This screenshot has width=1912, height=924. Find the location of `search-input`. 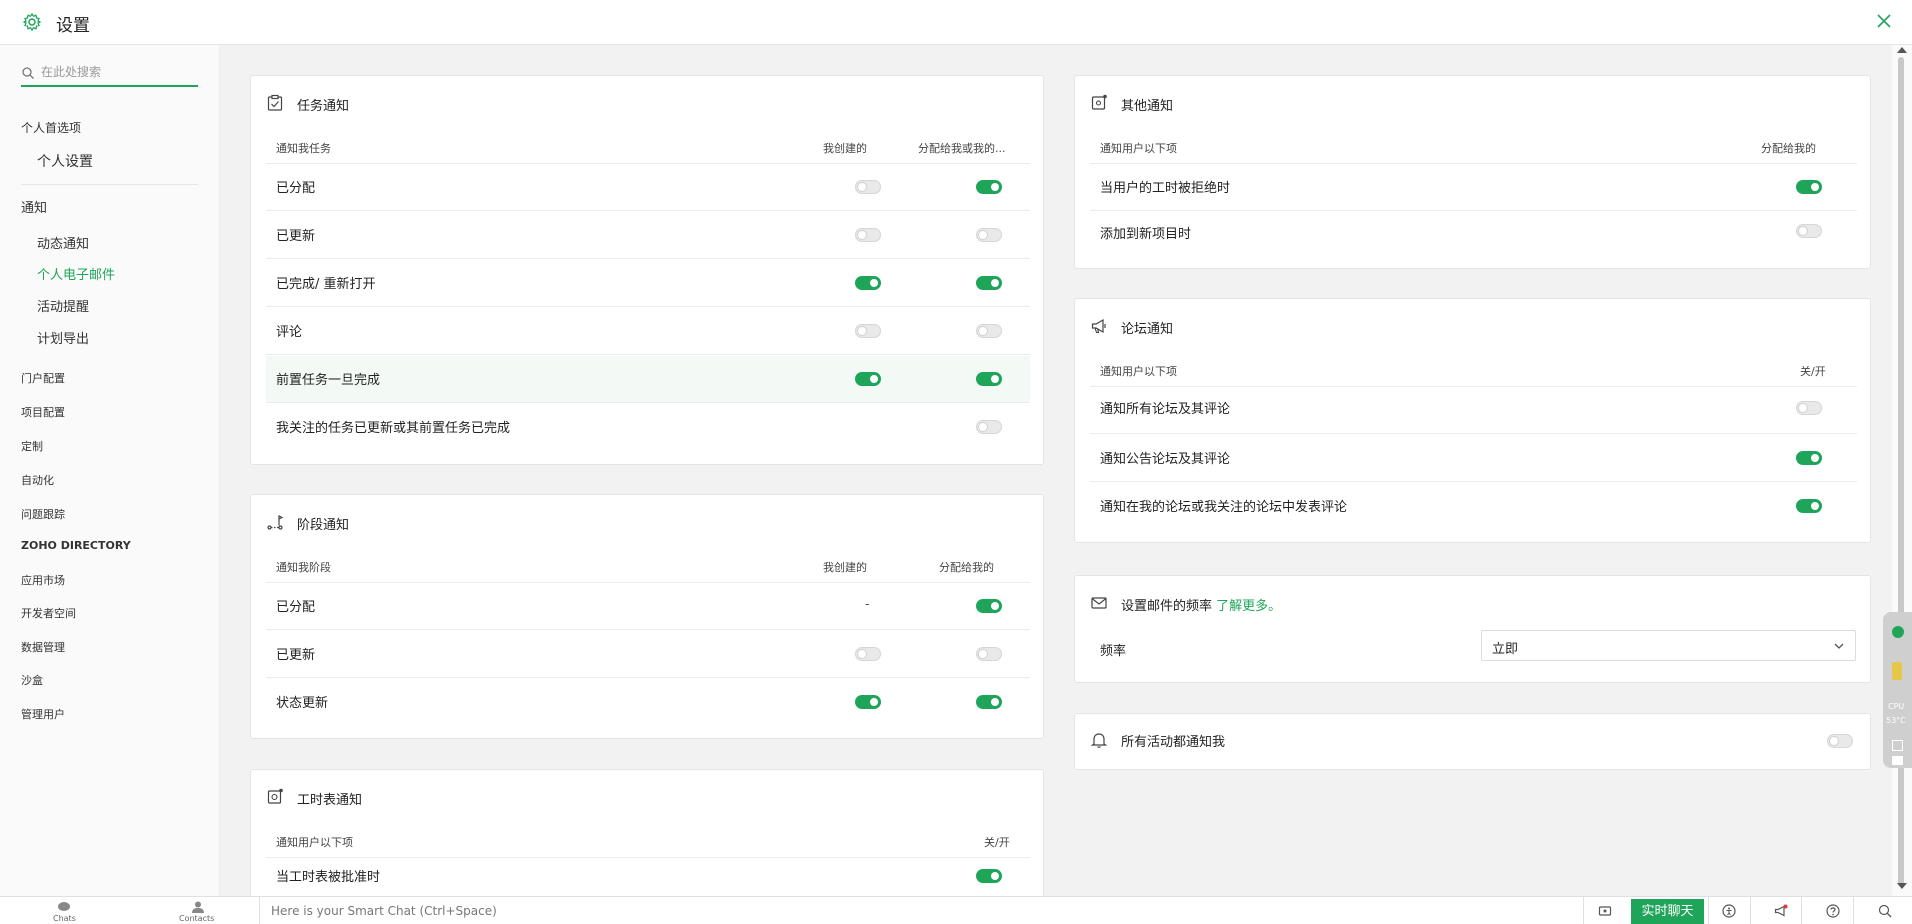

search-input is located at coordinates (116, 72).